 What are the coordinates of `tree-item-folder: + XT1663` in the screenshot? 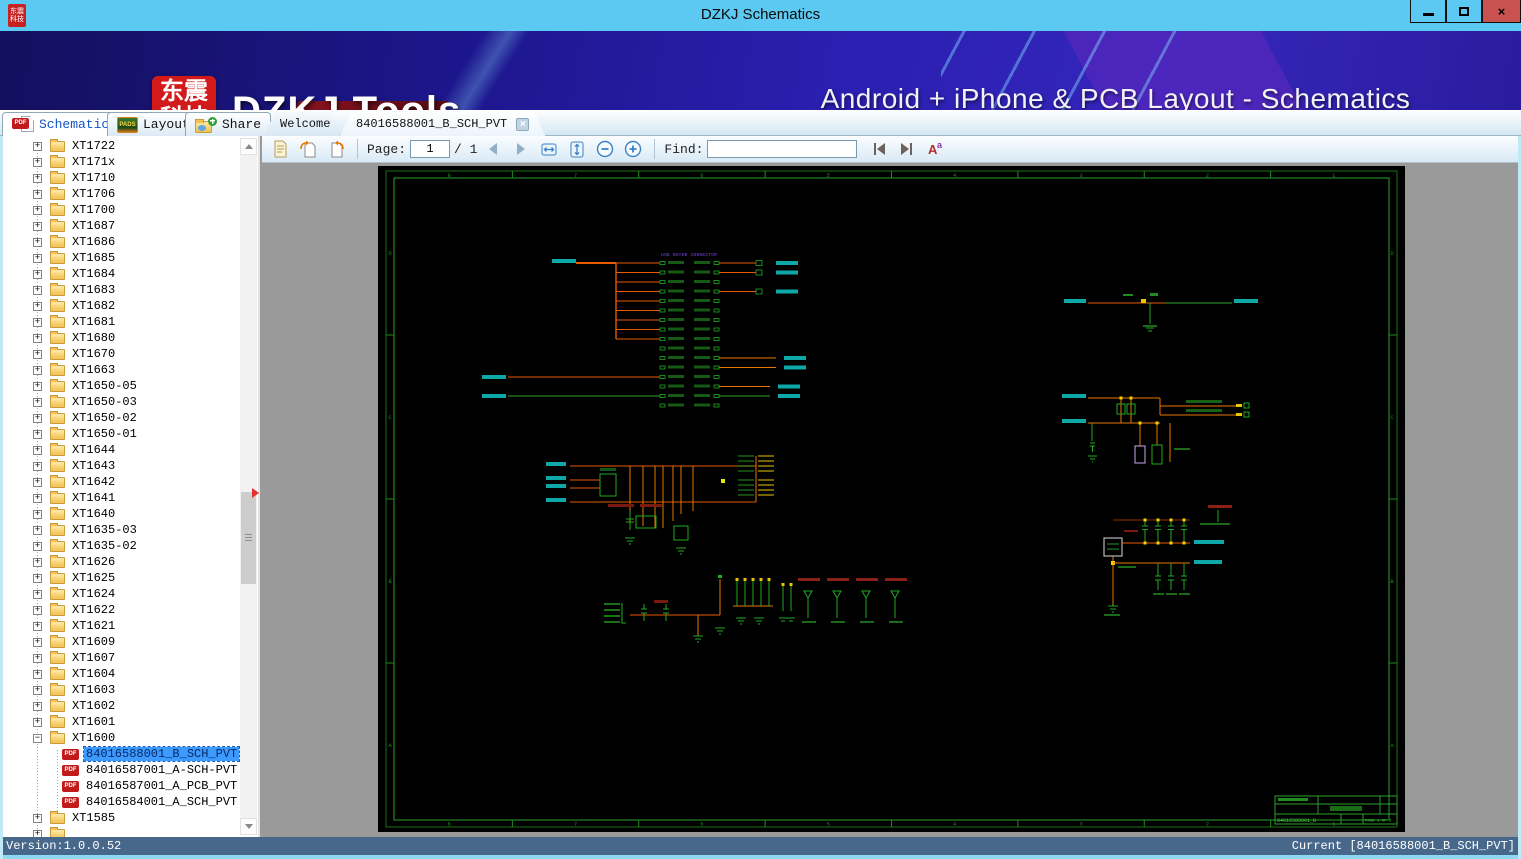 It's located at (120, 370).